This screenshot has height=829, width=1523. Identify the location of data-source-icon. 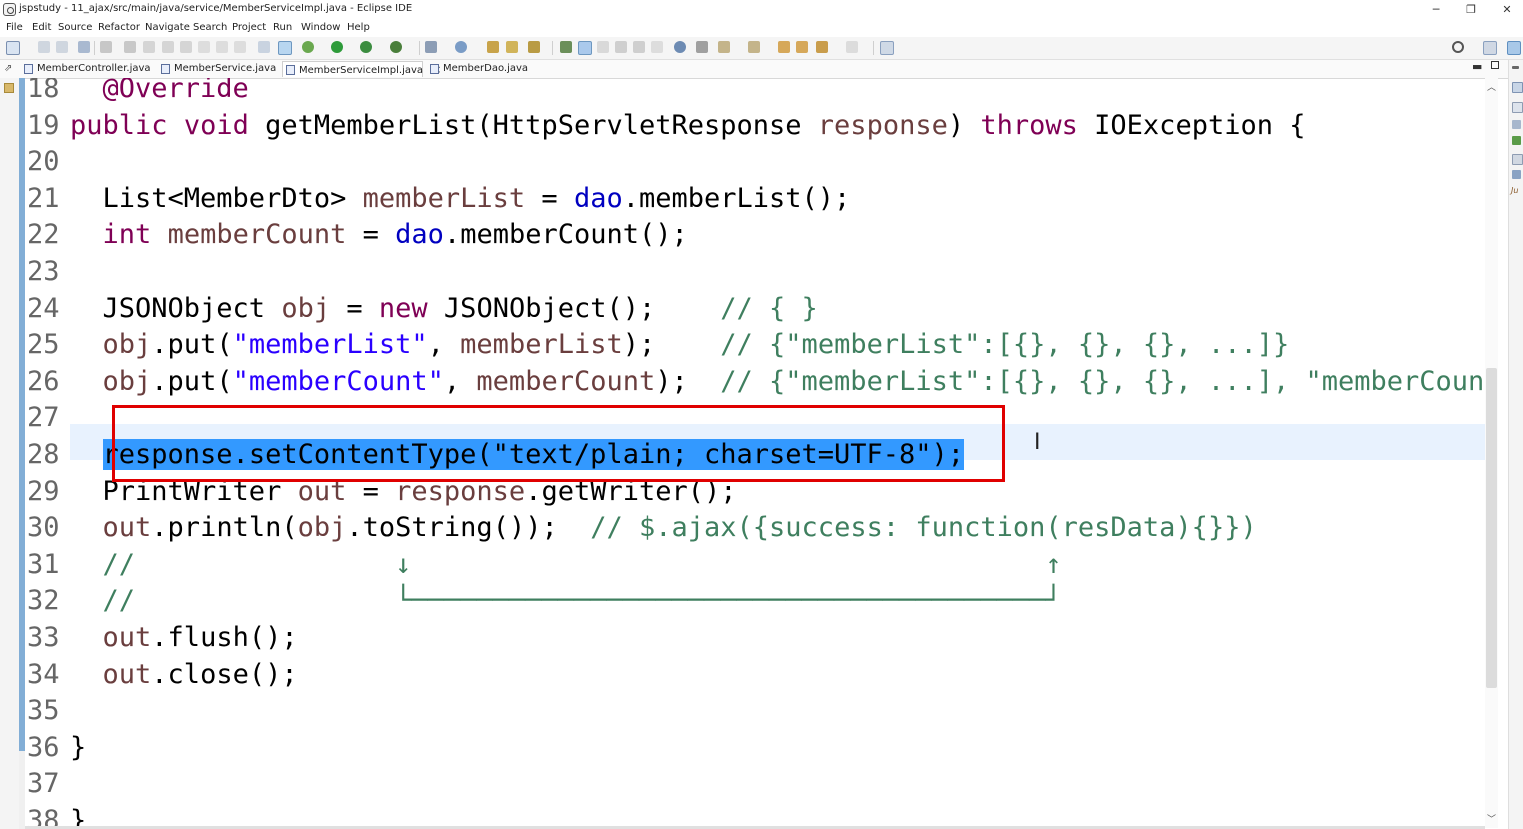
(1516, 140).